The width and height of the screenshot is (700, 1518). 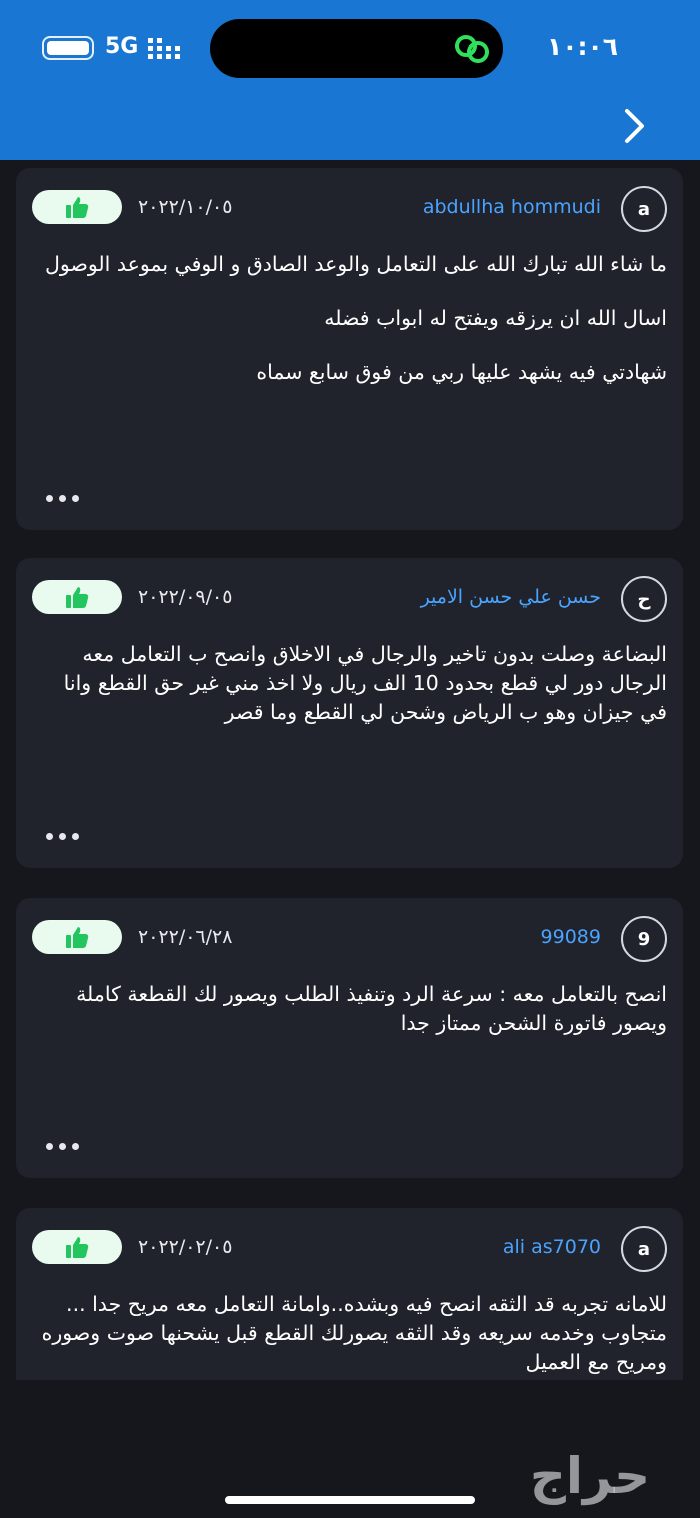 What do you see at coordinates (512, 207) in the screenshot?
I see `review-username: abdullha hommudi` at bounding box center [512, 207].